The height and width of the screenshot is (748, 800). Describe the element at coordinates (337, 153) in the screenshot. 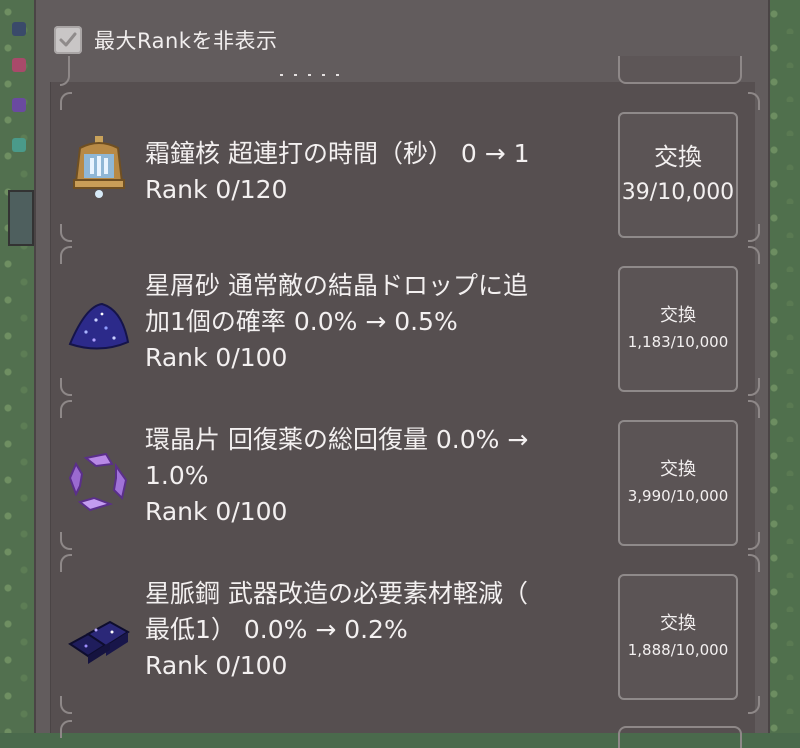

I see `item-description: 霜鐘核 超連打の時間（秒） 0 → 1` at that location.